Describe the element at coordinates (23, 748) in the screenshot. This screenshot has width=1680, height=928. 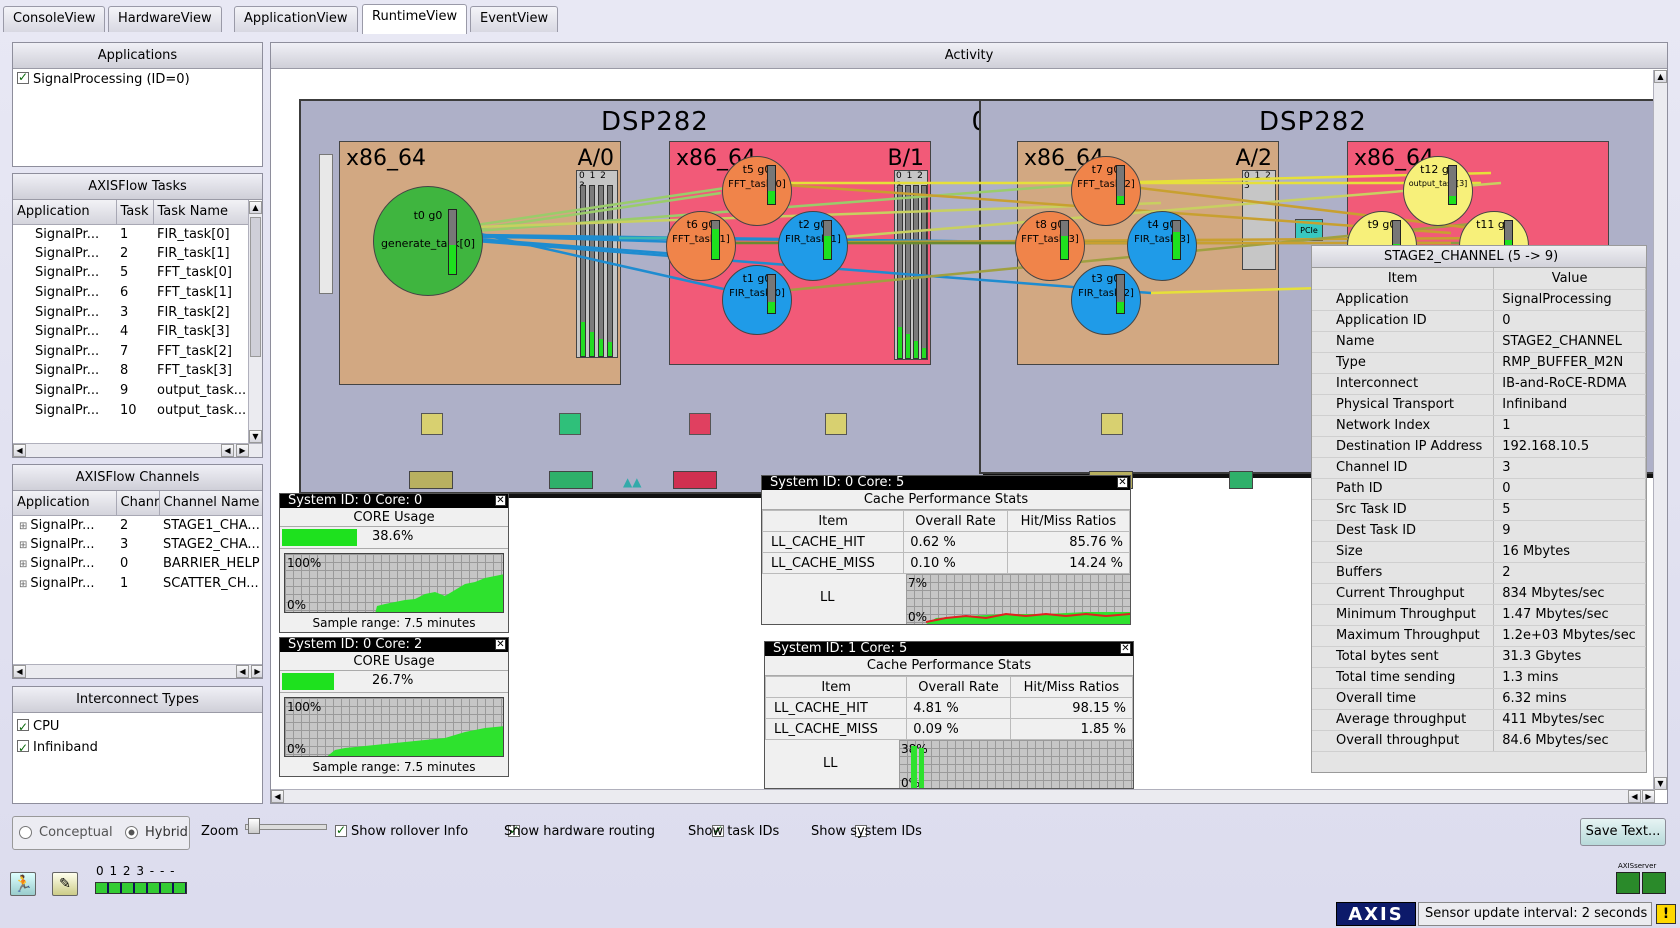
I see `infiniband-checkbox` at that location.